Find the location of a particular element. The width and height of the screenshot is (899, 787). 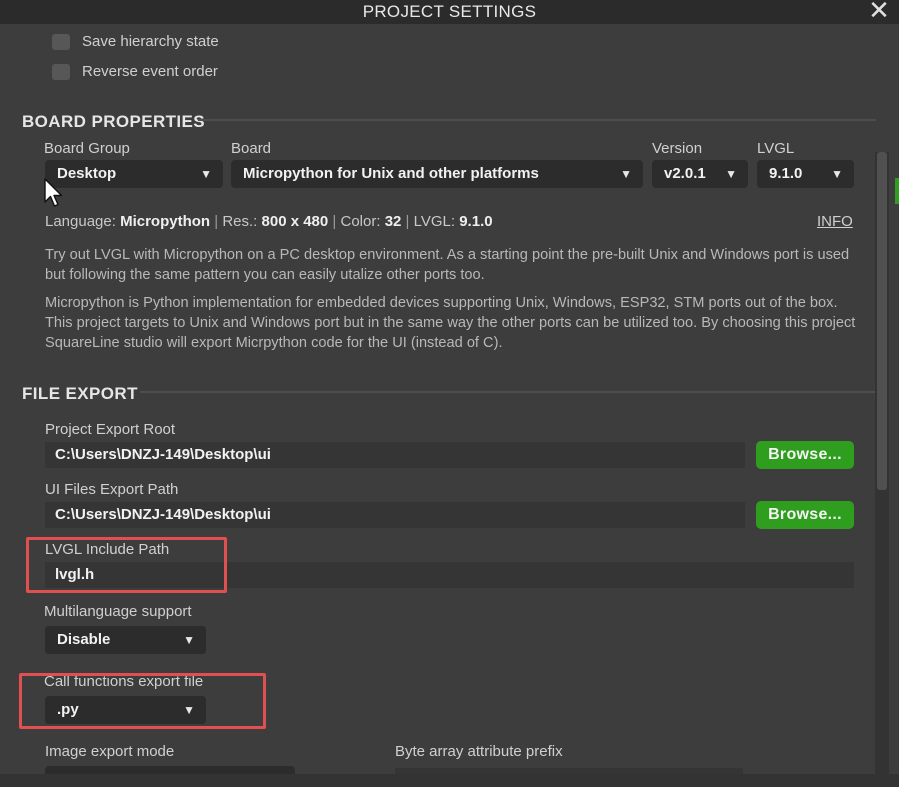

res-label: Res.: is located at coordinates (240, 221).